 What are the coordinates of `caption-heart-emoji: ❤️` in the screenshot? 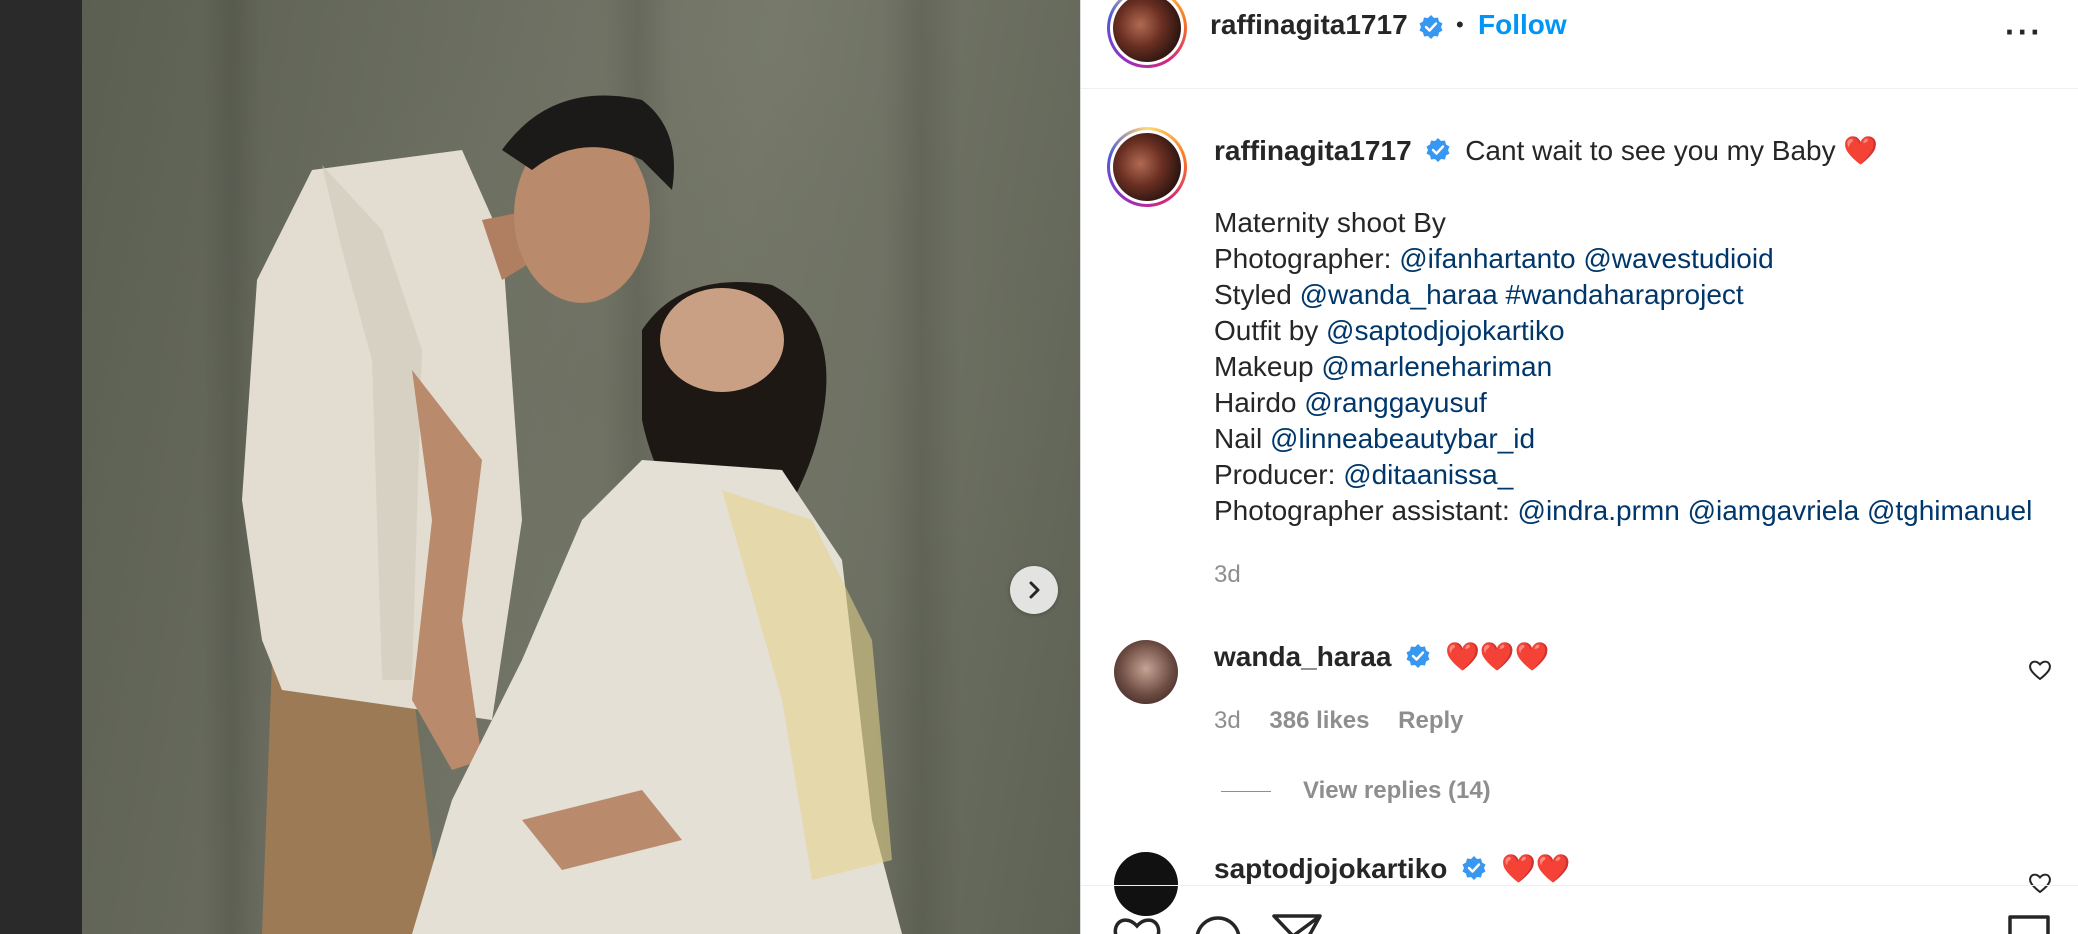 It's located at (1861, 150).